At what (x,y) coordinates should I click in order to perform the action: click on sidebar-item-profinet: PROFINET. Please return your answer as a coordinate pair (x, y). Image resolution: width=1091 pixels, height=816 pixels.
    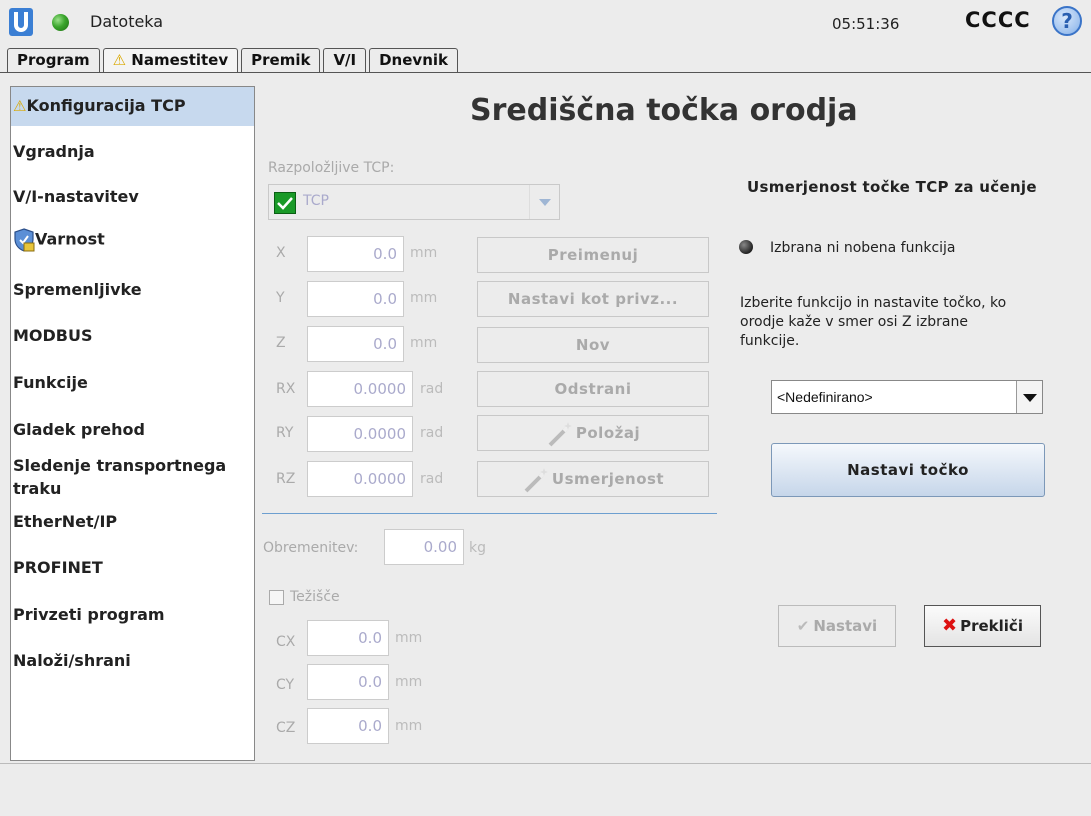
    Looking at the image, I should click on (132, 567).